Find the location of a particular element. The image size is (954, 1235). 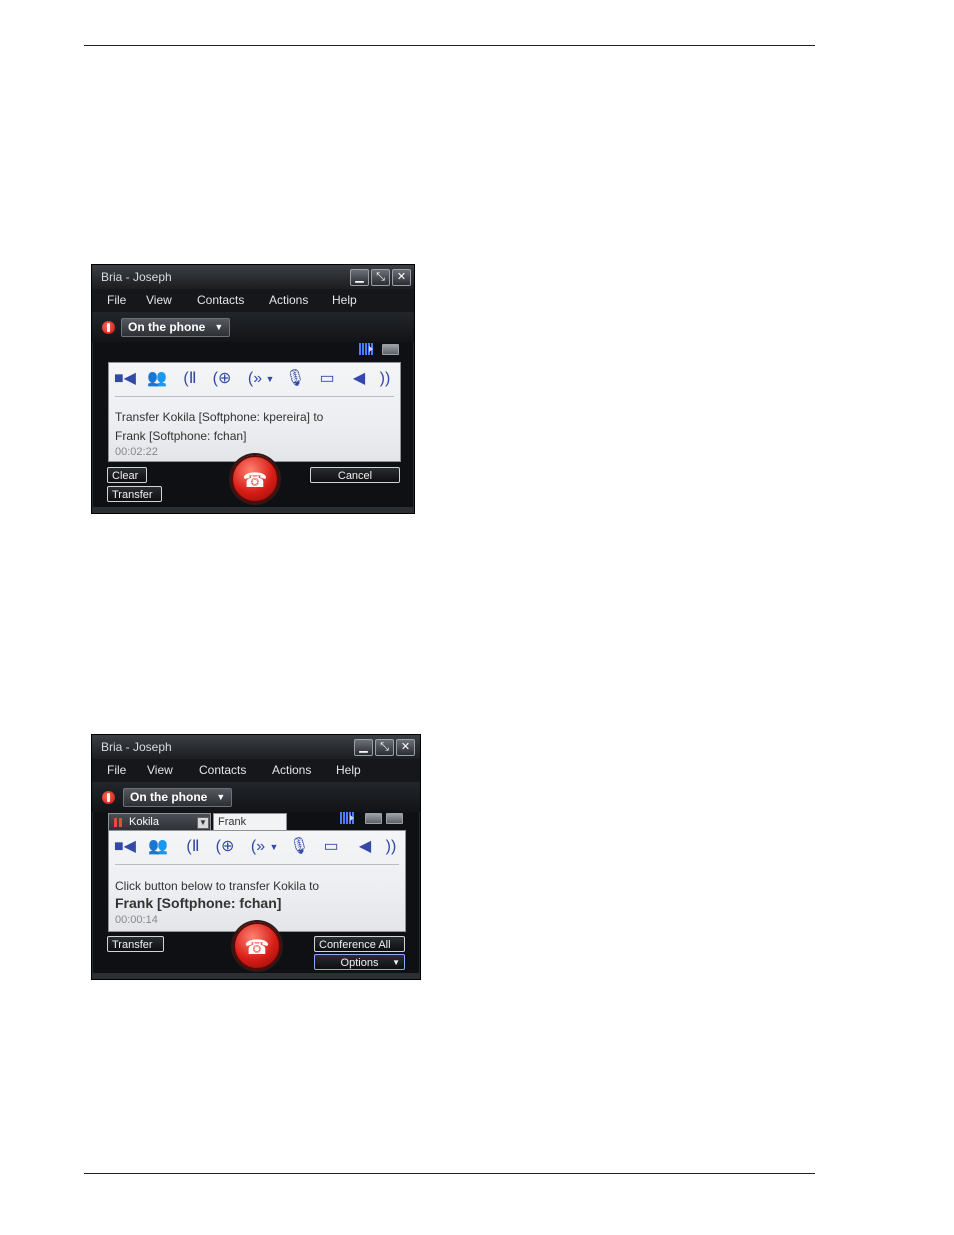

conference-all-button: Conference All is located at coordinates (359, 944).